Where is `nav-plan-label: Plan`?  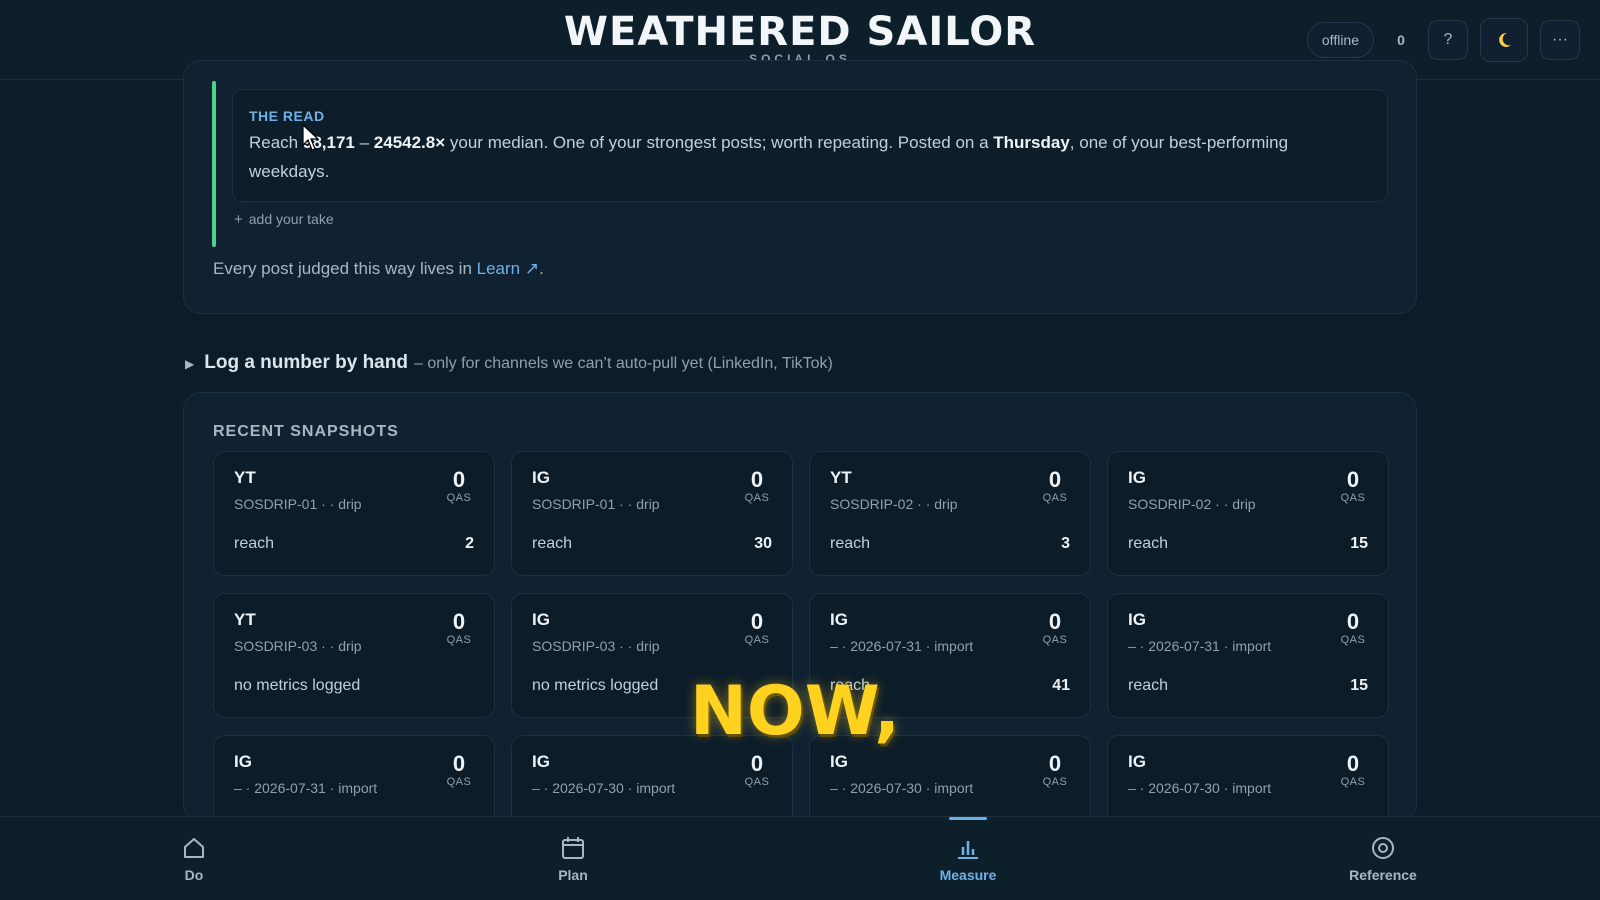
nav-plan-label: Plan is located at coordinates (573, 875).